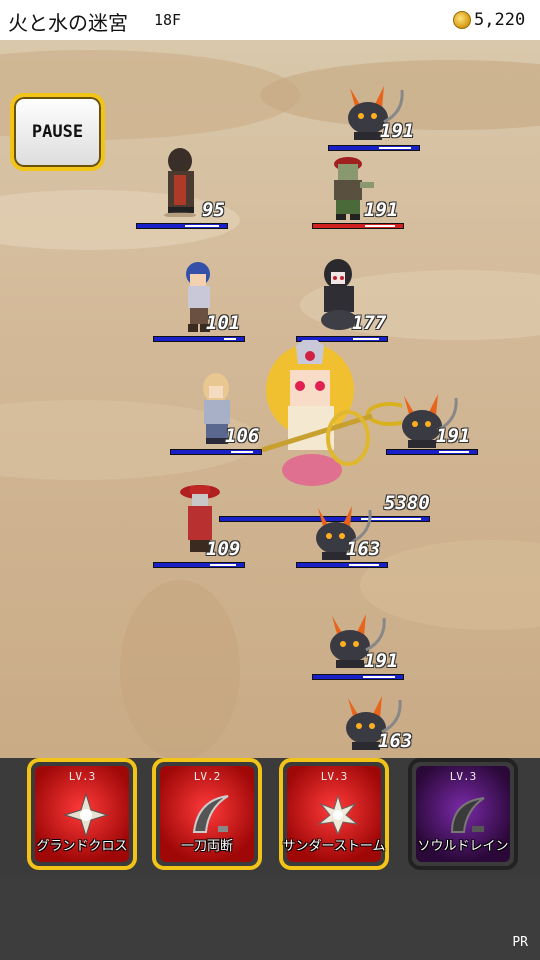 The width and height of the screenshot is (540, 960). Describe the element at coordinates (180, 669) in the screenshot. I see `dune` at that location.